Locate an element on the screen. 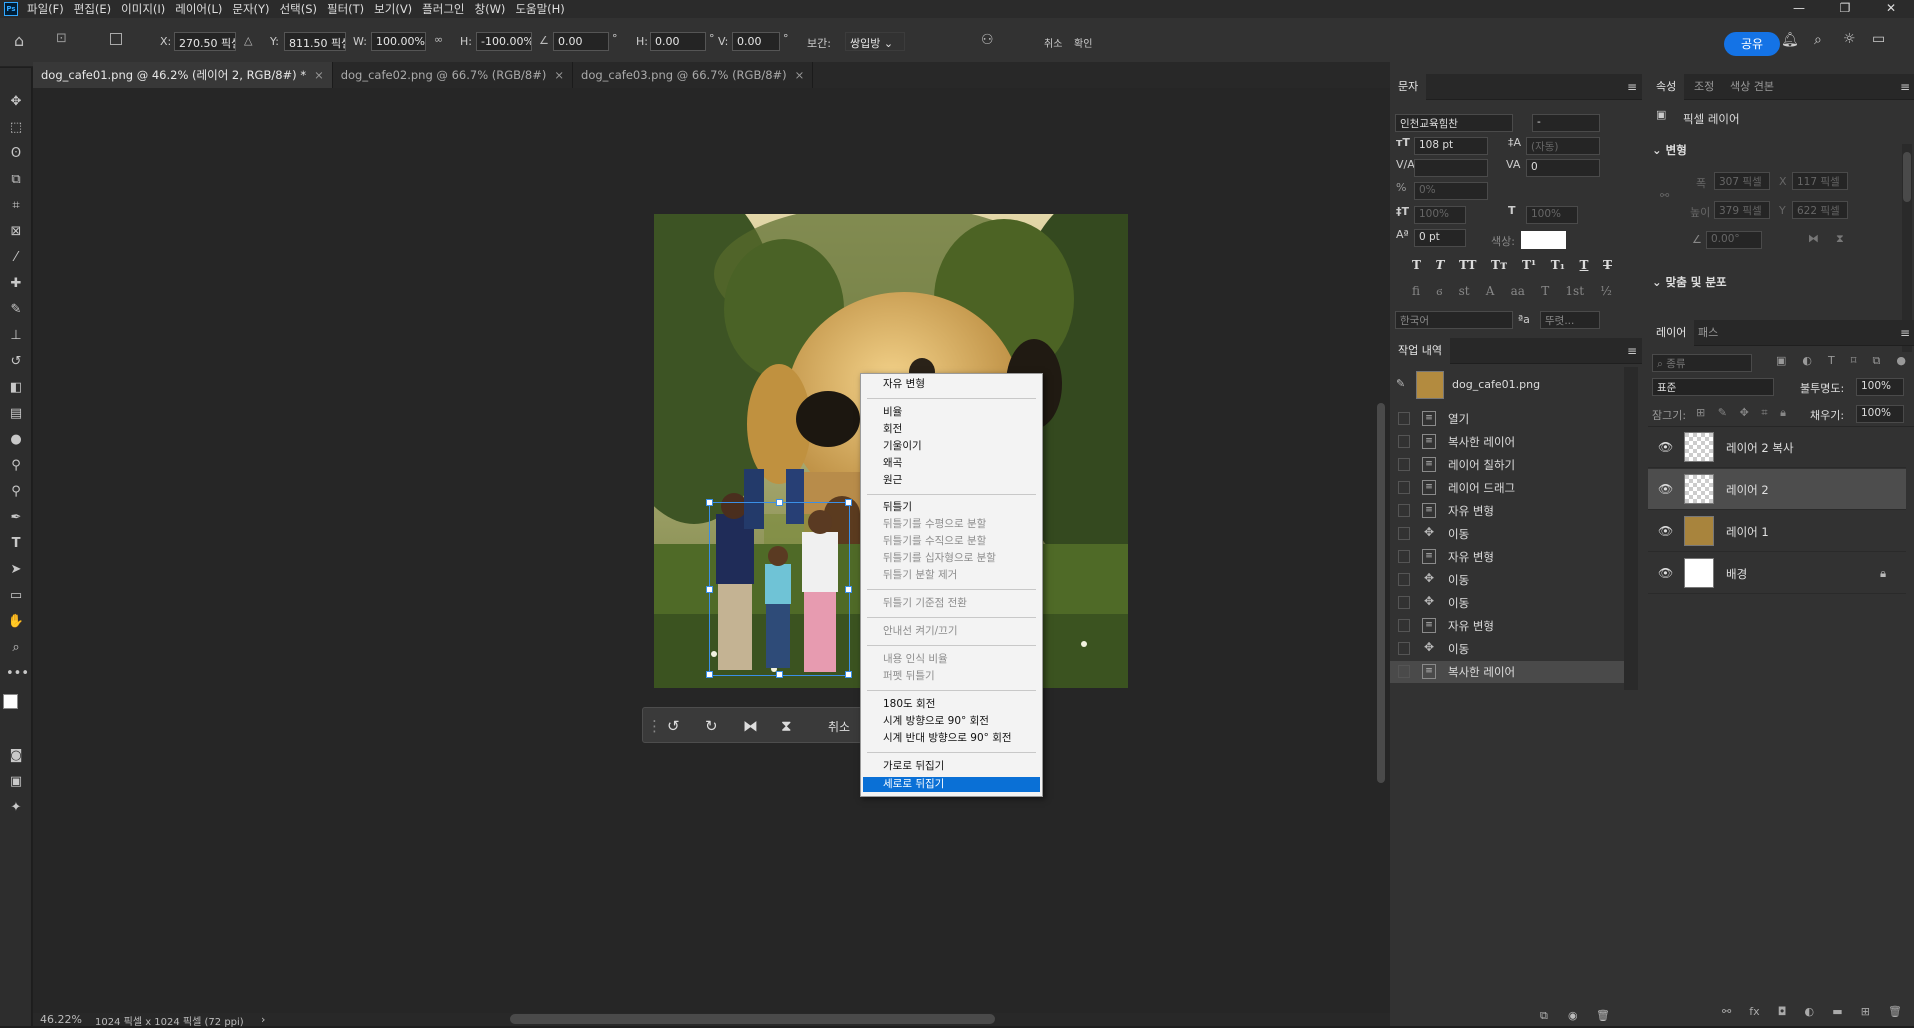 The image size is (1914, 1028). blend-mode-select: 표준 is located at coordinates (1713, 387).